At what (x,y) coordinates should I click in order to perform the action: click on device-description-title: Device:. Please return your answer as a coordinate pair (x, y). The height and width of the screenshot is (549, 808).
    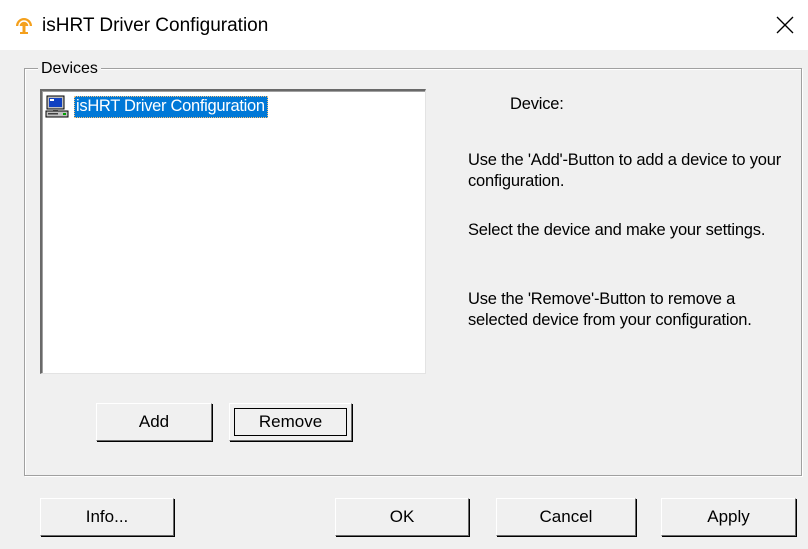
    Looking at the image, I should click on (537, 104).